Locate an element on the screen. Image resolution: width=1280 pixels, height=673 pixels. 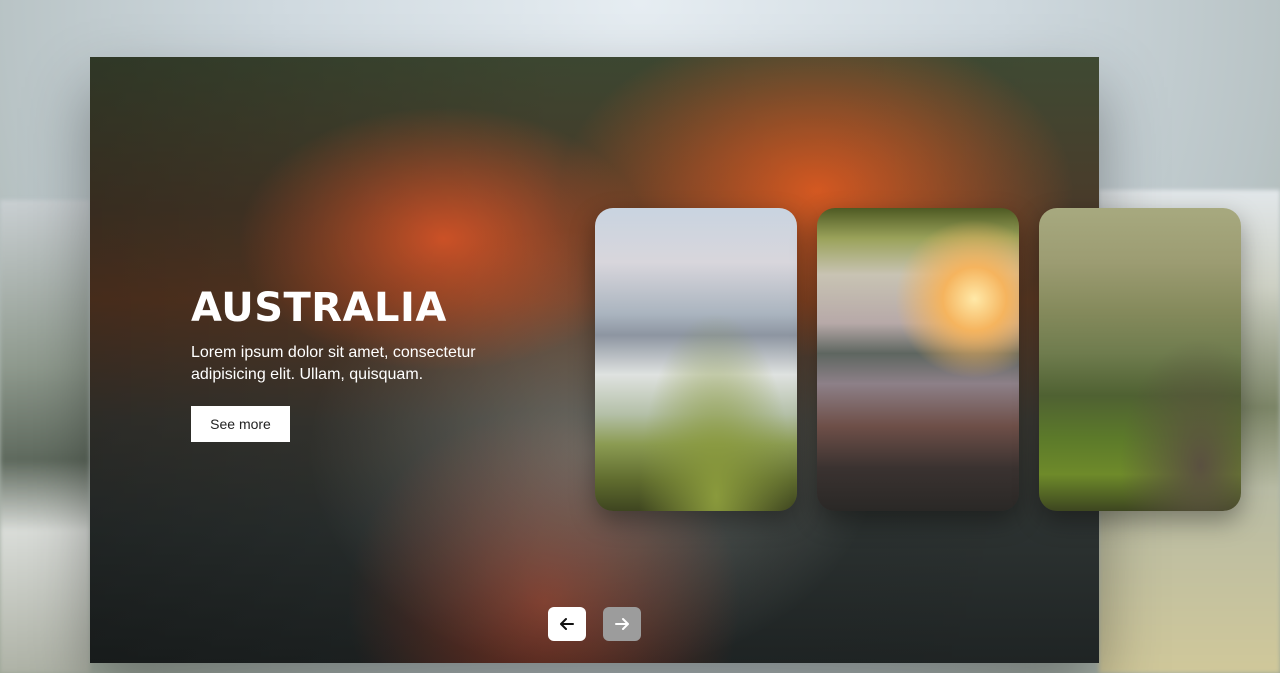
slide-card-sunset-lake is located at coordinates (918, 359).